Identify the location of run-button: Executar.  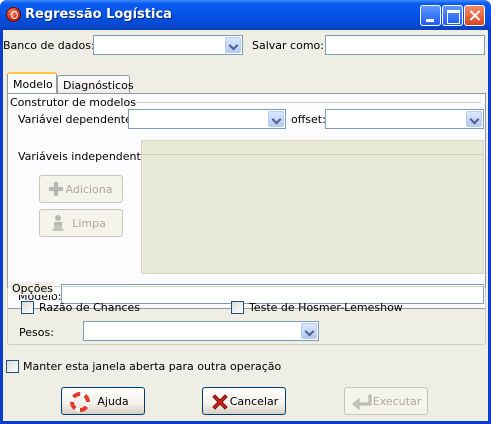
(386, 401).